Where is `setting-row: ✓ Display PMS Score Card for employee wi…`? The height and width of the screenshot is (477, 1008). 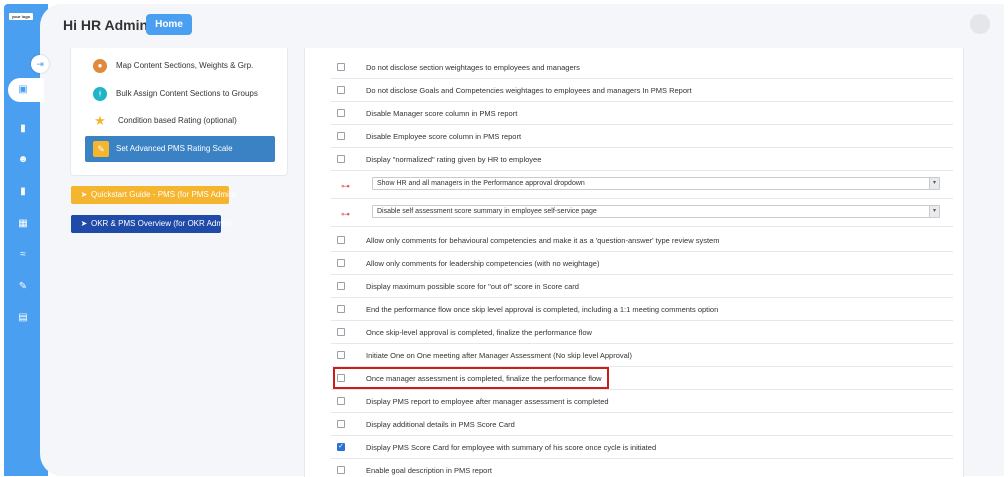
setting-row: ✓ Display PMS Score Card for employee wi… is located at coordinates (642, 447).